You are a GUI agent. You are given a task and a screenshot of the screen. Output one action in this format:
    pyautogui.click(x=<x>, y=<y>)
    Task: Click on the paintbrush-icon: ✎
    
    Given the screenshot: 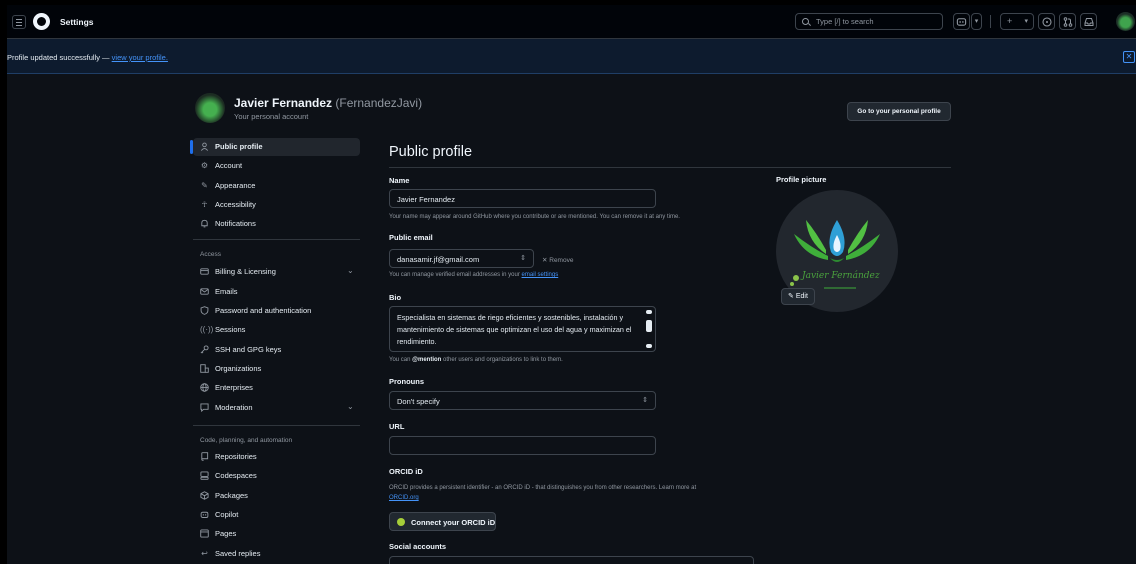 What is the action you would take?
    pyautogui.click(x=204, y=185)
    